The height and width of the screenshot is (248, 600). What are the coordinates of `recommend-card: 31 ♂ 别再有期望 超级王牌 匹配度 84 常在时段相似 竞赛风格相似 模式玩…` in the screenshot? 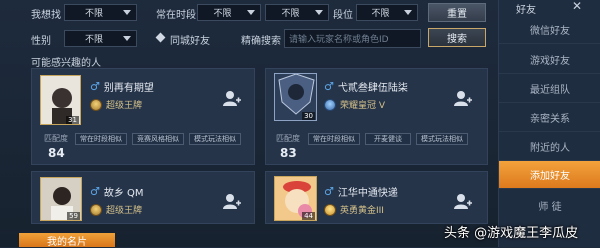 It's located at (143, 116).